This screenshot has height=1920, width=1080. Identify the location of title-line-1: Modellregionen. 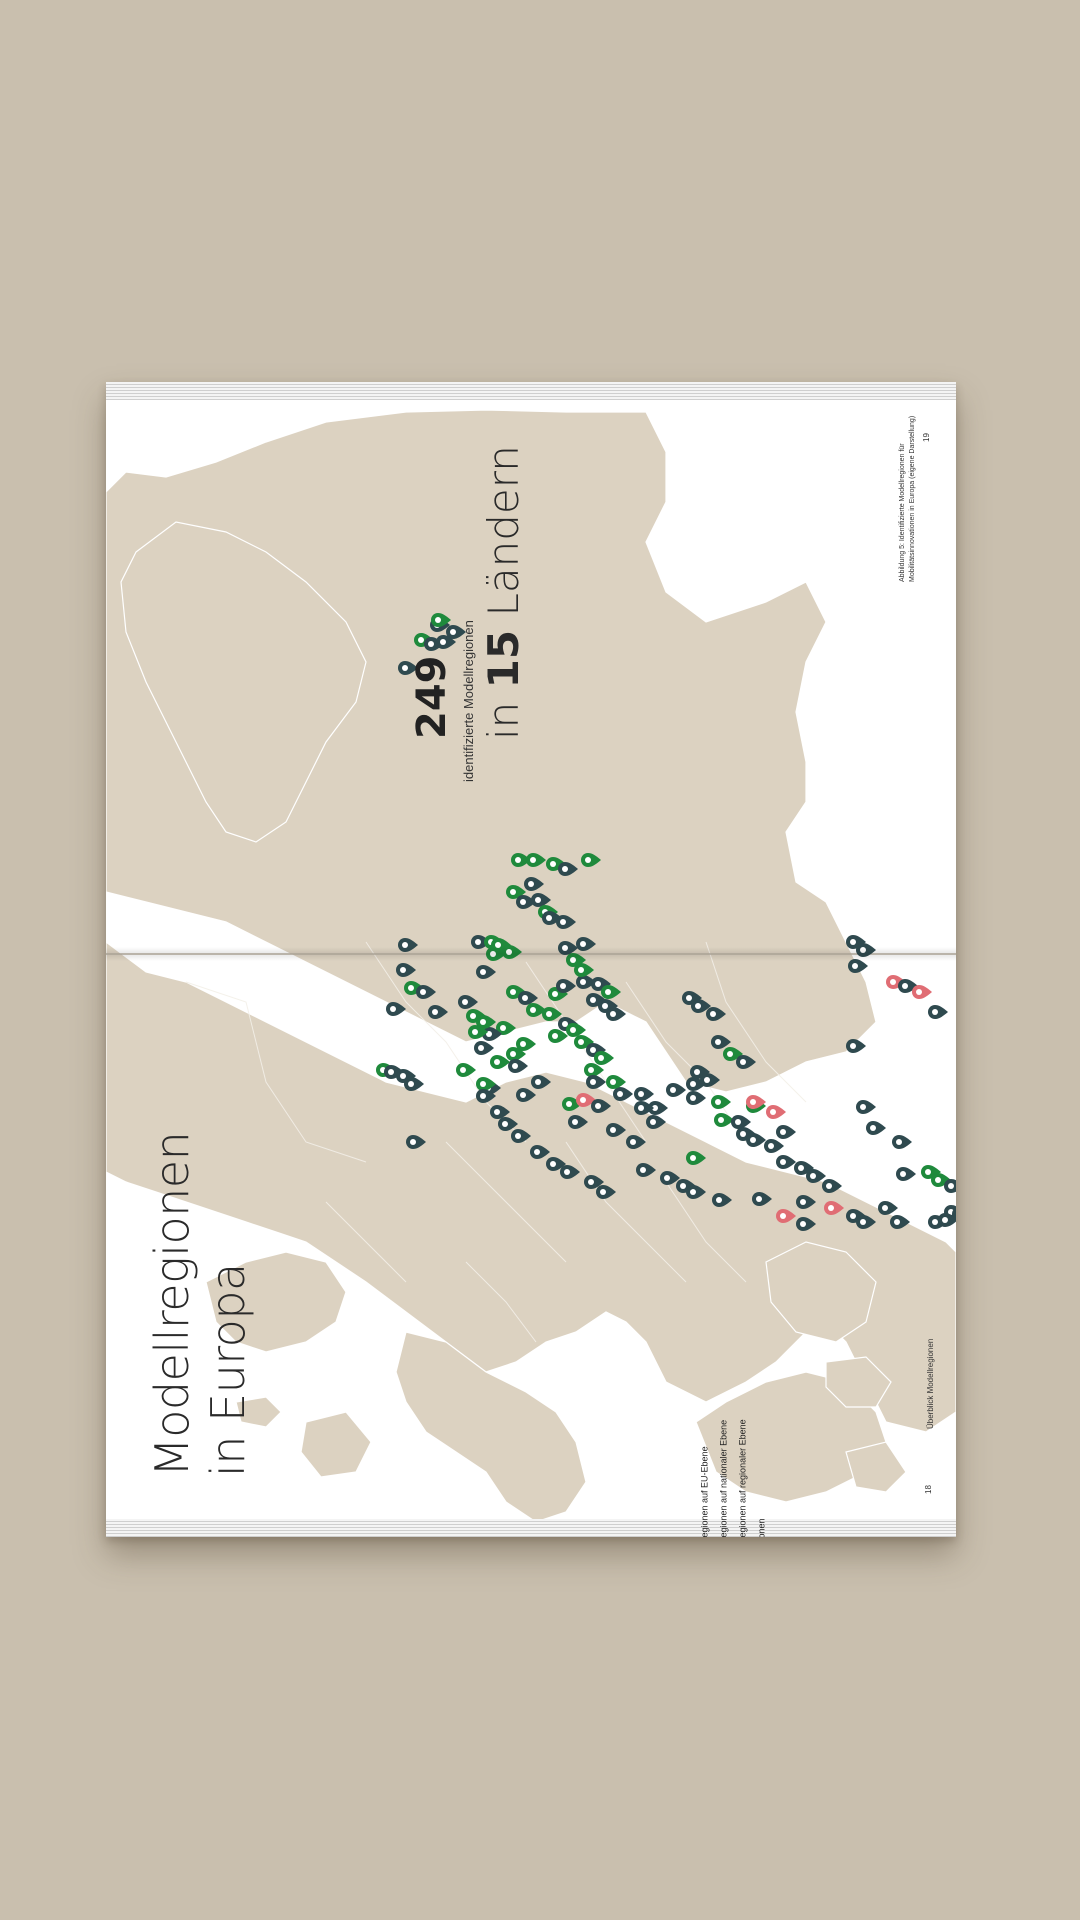
(172, 1304).